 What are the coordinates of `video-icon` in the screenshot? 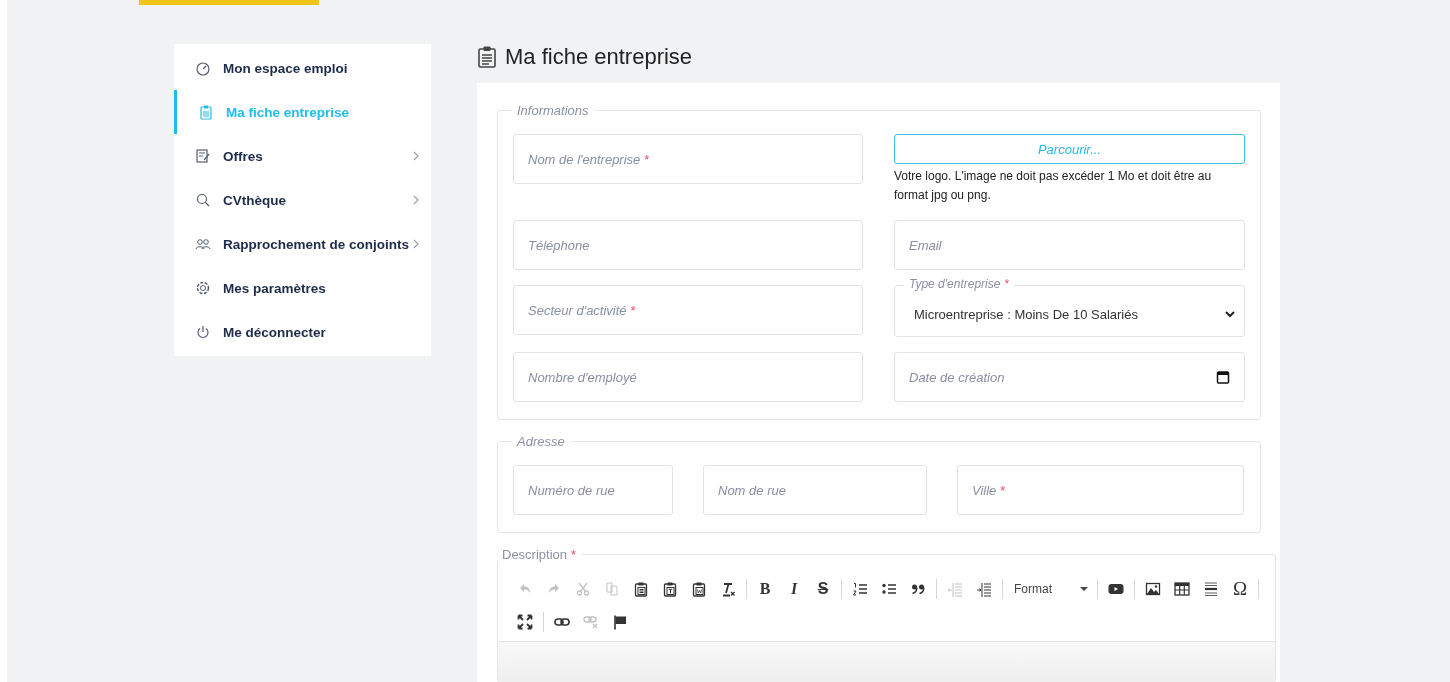 It's located at (1116, 589).